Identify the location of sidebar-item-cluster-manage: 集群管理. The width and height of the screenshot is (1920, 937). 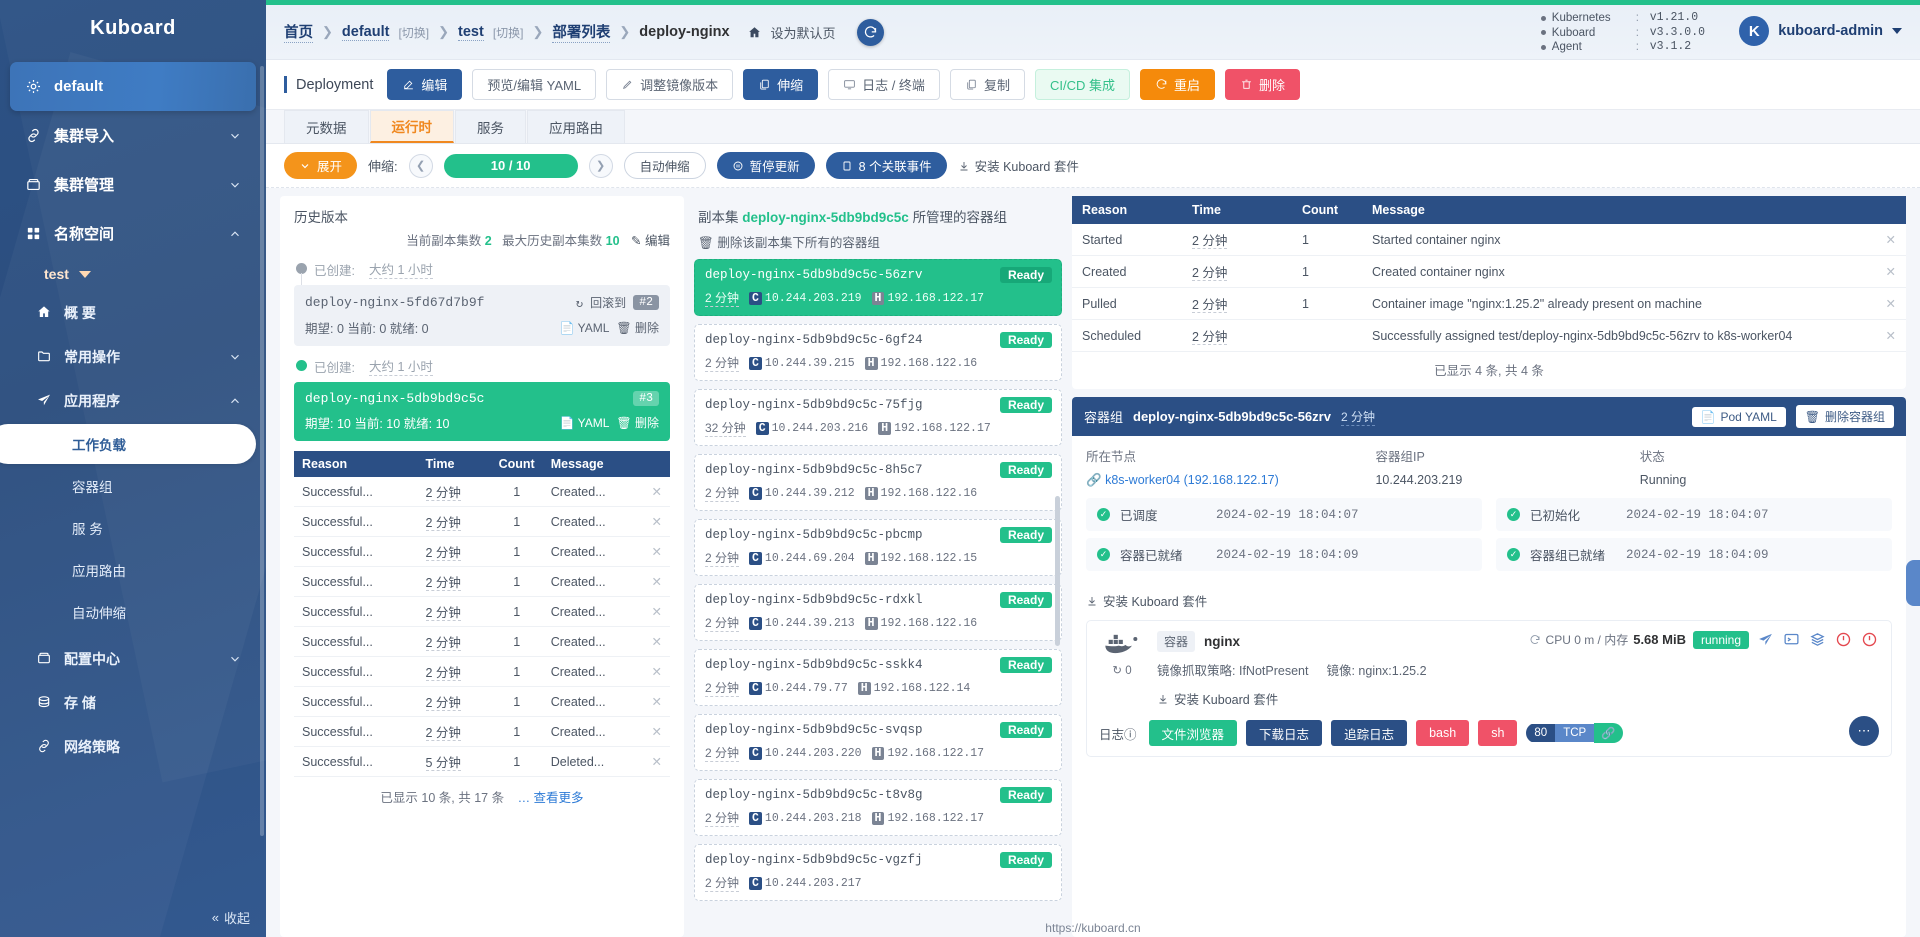
(133, 184).